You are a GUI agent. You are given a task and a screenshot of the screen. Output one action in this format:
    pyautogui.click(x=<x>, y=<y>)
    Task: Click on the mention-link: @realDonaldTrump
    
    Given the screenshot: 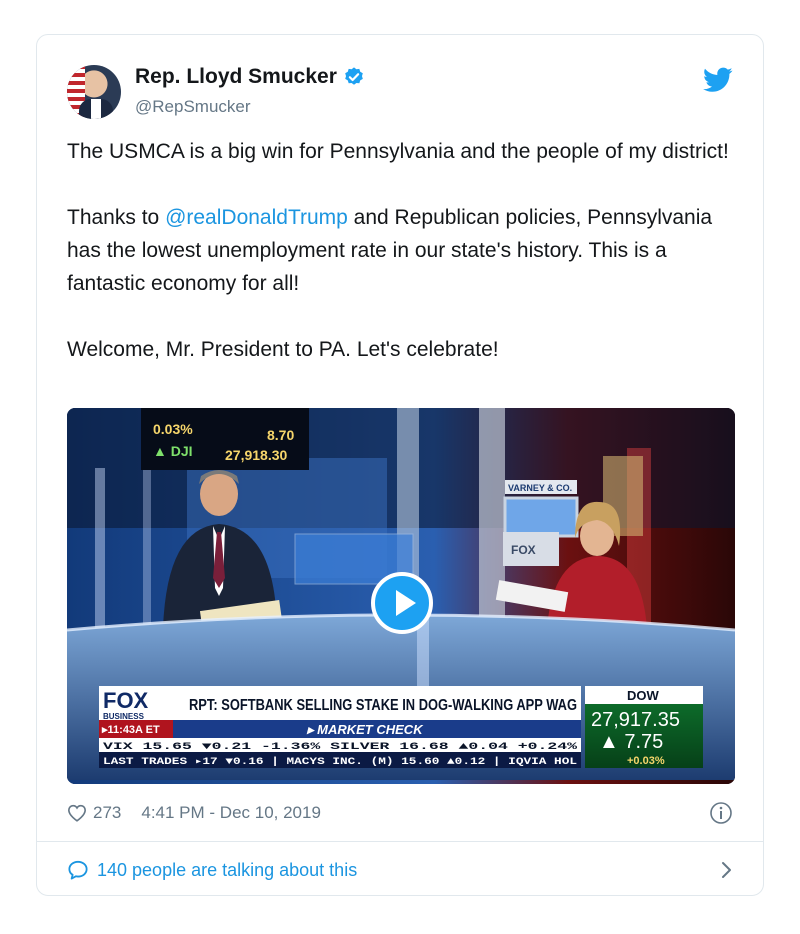 What is the action you would take?
    pyautogui.click(x=256, y=217)
    